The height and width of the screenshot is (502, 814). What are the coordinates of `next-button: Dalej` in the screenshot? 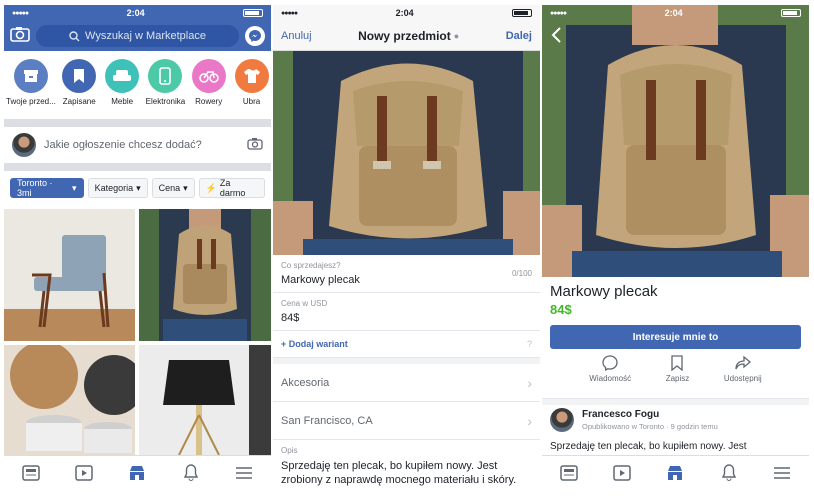 It's located at (519, 36).